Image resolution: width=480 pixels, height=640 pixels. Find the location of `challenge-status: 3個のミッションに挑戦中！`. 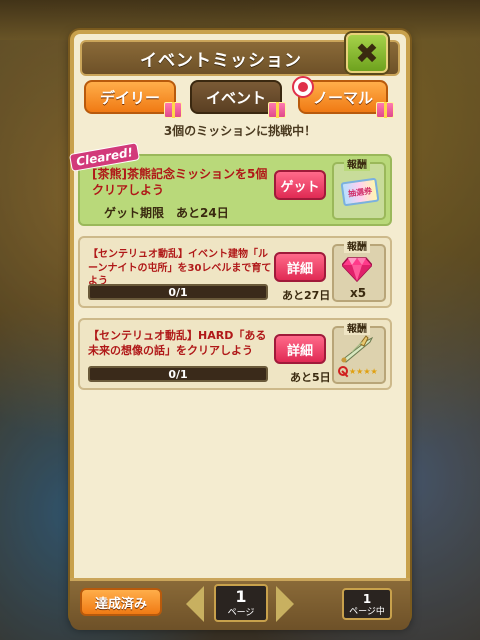

challenge-status: 3個のミッションに挑戦中！ is located at coordinates (240, 131).